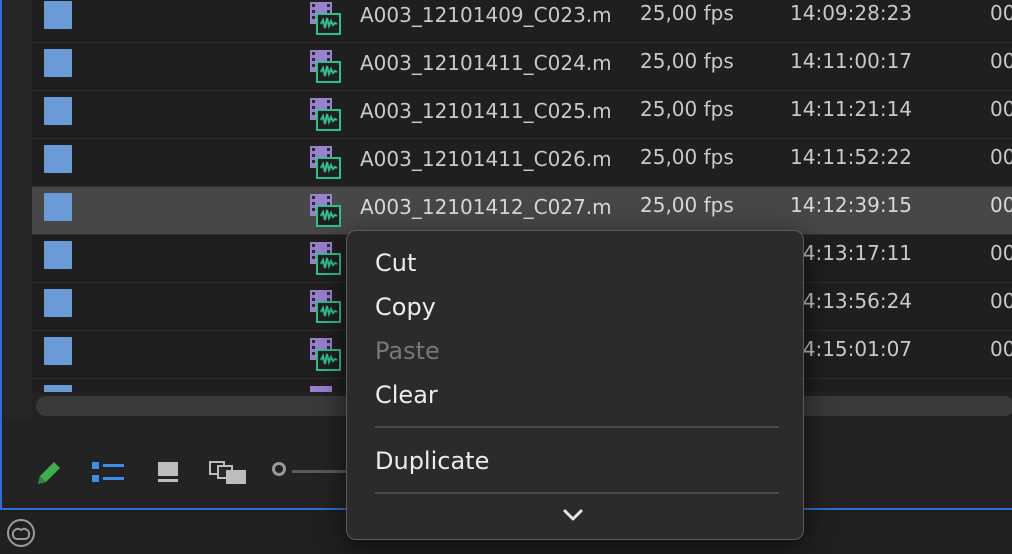  Describe the element at coordinates (851, 157) in the screenshot. I see `clip-start-timecode: 14:11:52:22` at that location.